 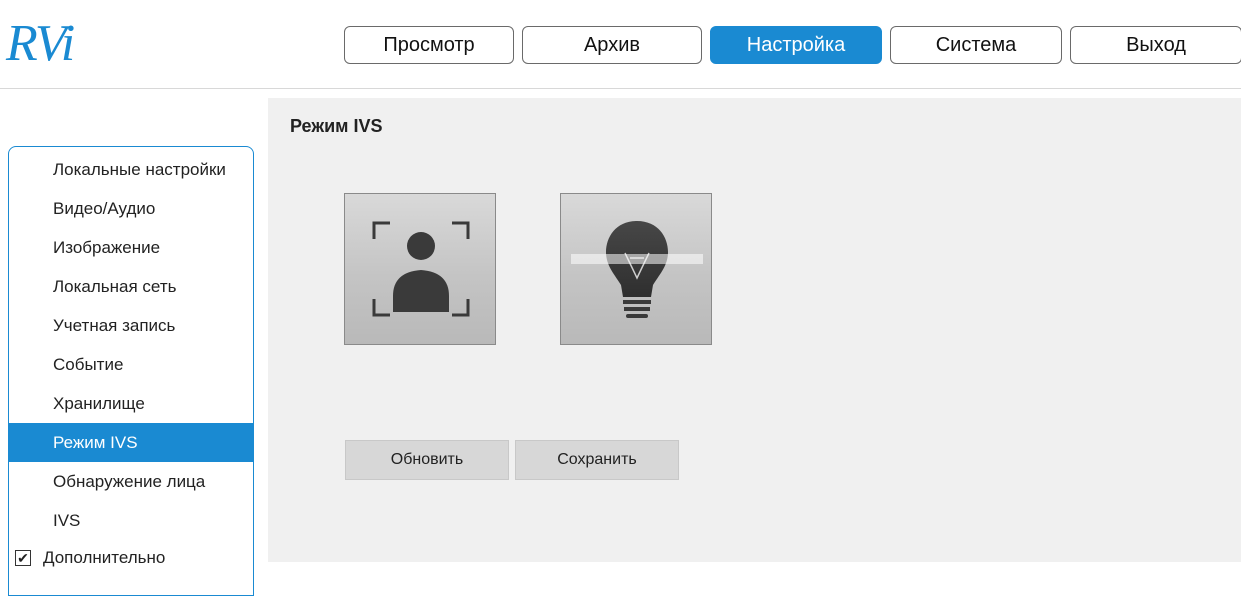 What do you see at coordinates (131, 403) in the screenshot?
I see `sidebar-item-storage: Хранилище` at bounding box center [131, 403].